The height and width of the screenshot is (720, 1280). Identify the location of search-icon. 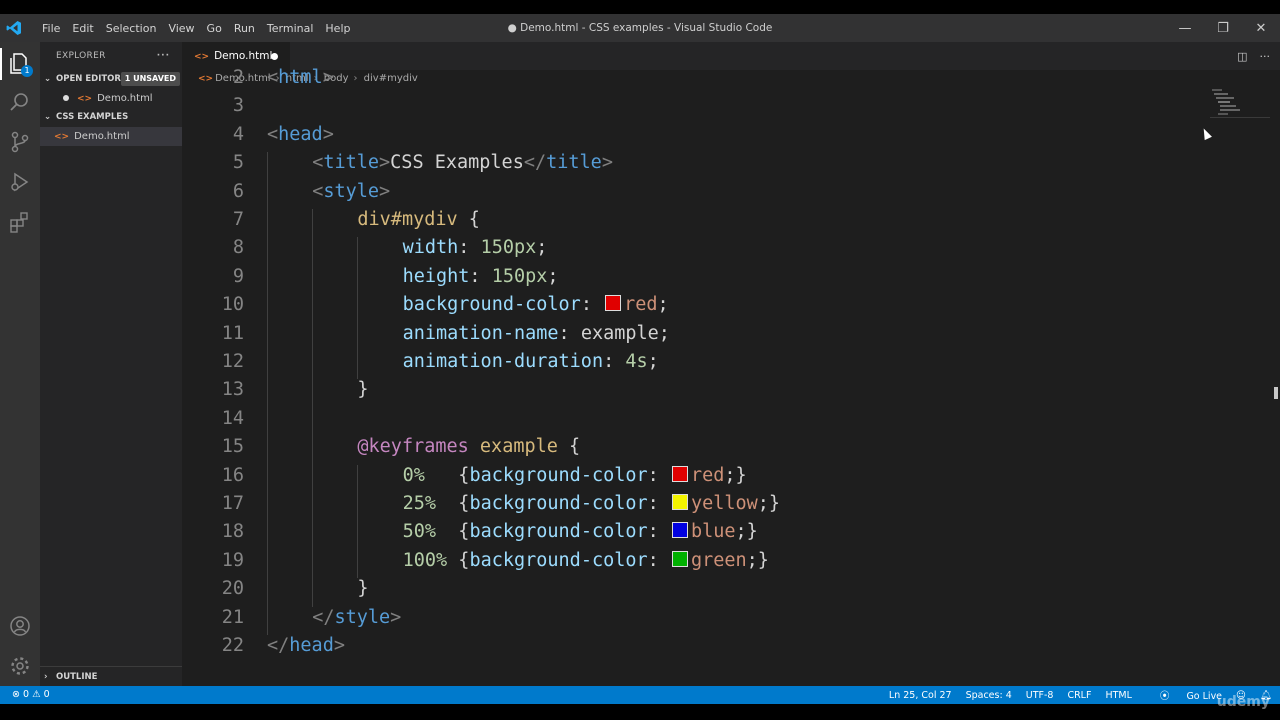
(20, 102).